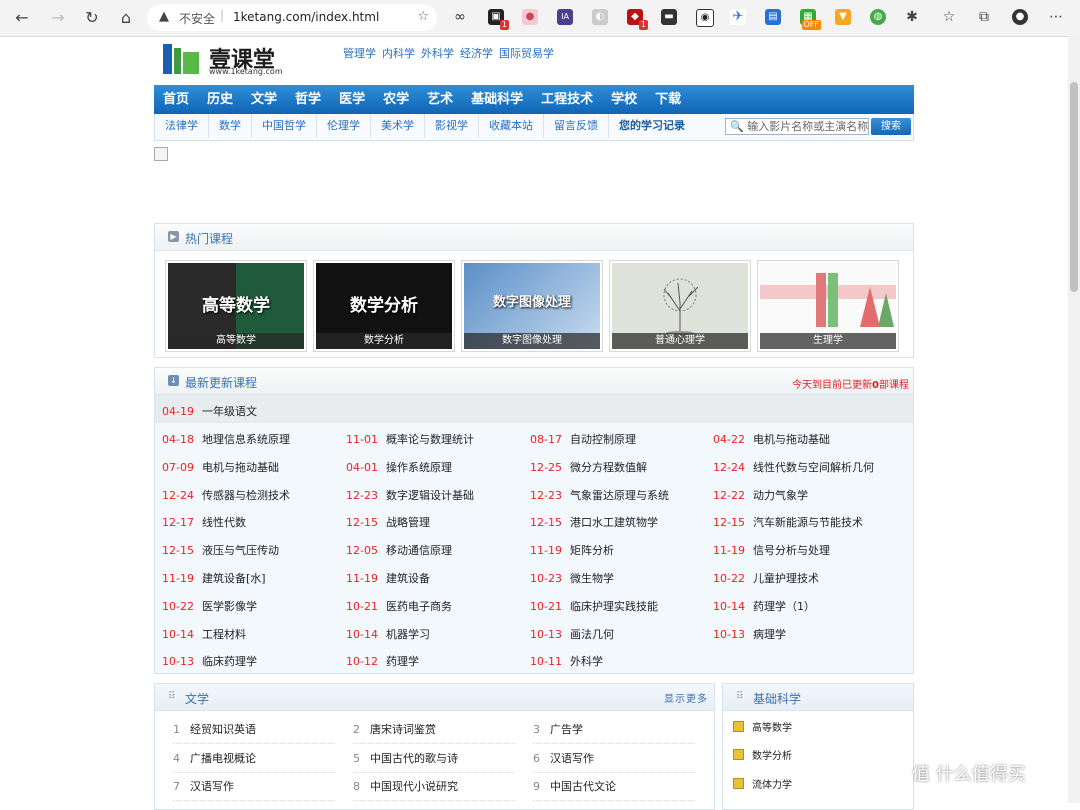 The width and height of the screenshot is (1080, 810). What do you see at coordinates (226, 495) in the screenshot?
I see `list-item: 12-24 传感器与检测技术` at bounding box center [226, 495].